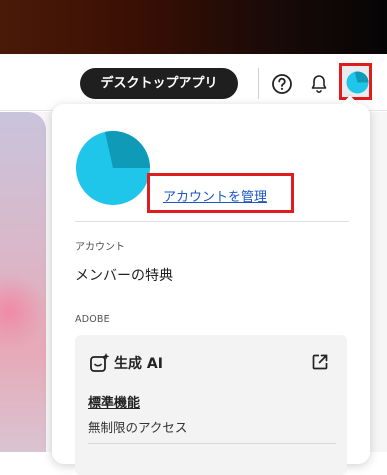 This screenshot has width=387, height=475. I want to click on background-artwork, so click(23, 282).